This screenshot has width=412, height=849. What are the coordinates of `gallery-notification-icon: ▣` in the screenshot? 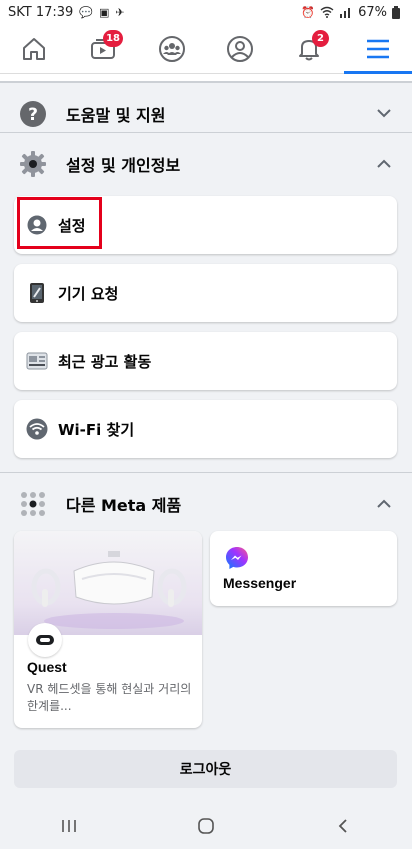 It's located at (104, 12).